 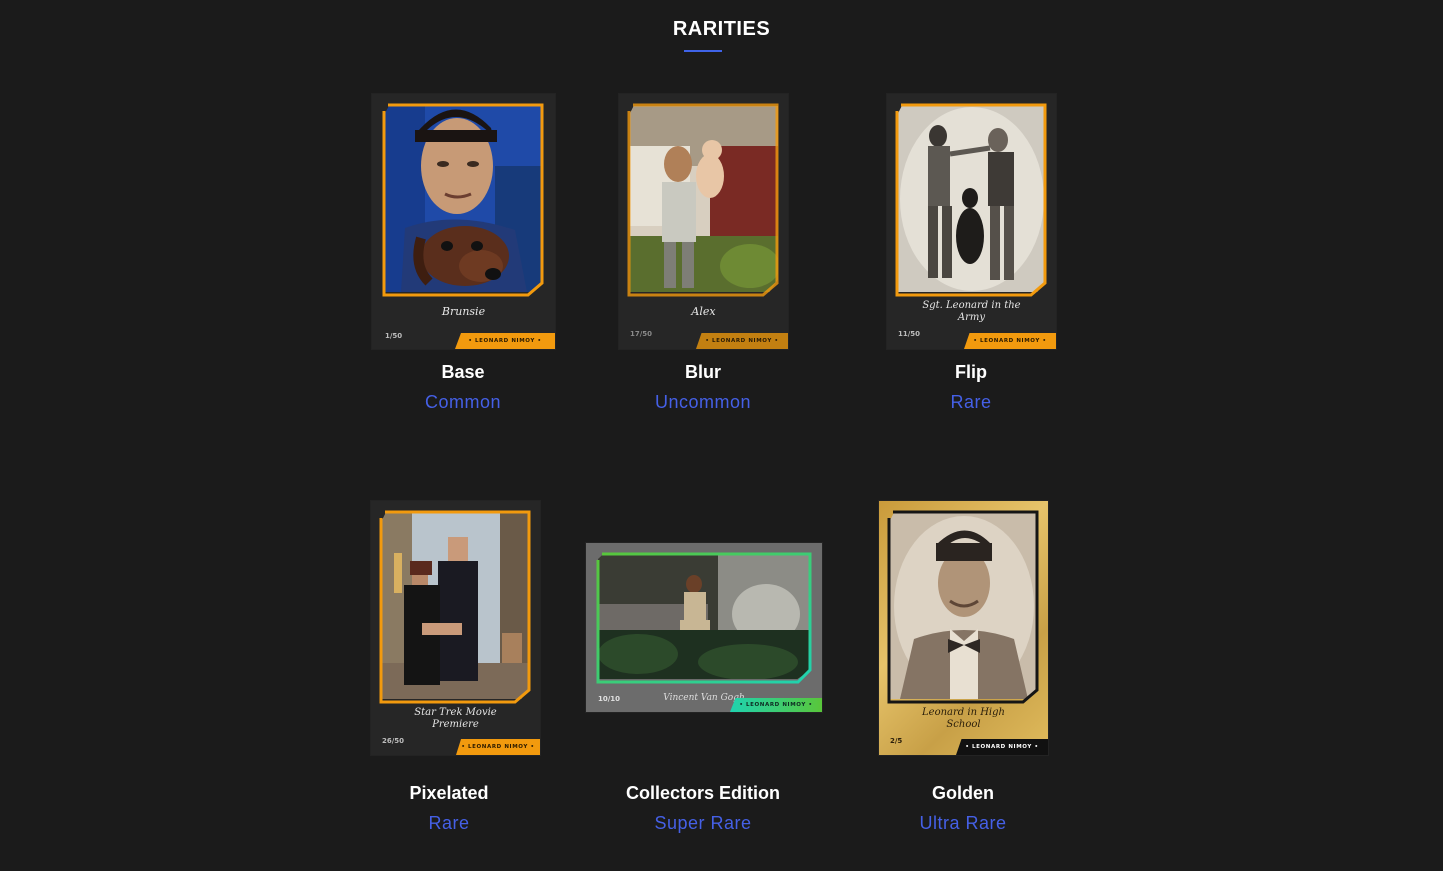 I want to click on card-rarity: Super Rare, so click(x=703, y=823).